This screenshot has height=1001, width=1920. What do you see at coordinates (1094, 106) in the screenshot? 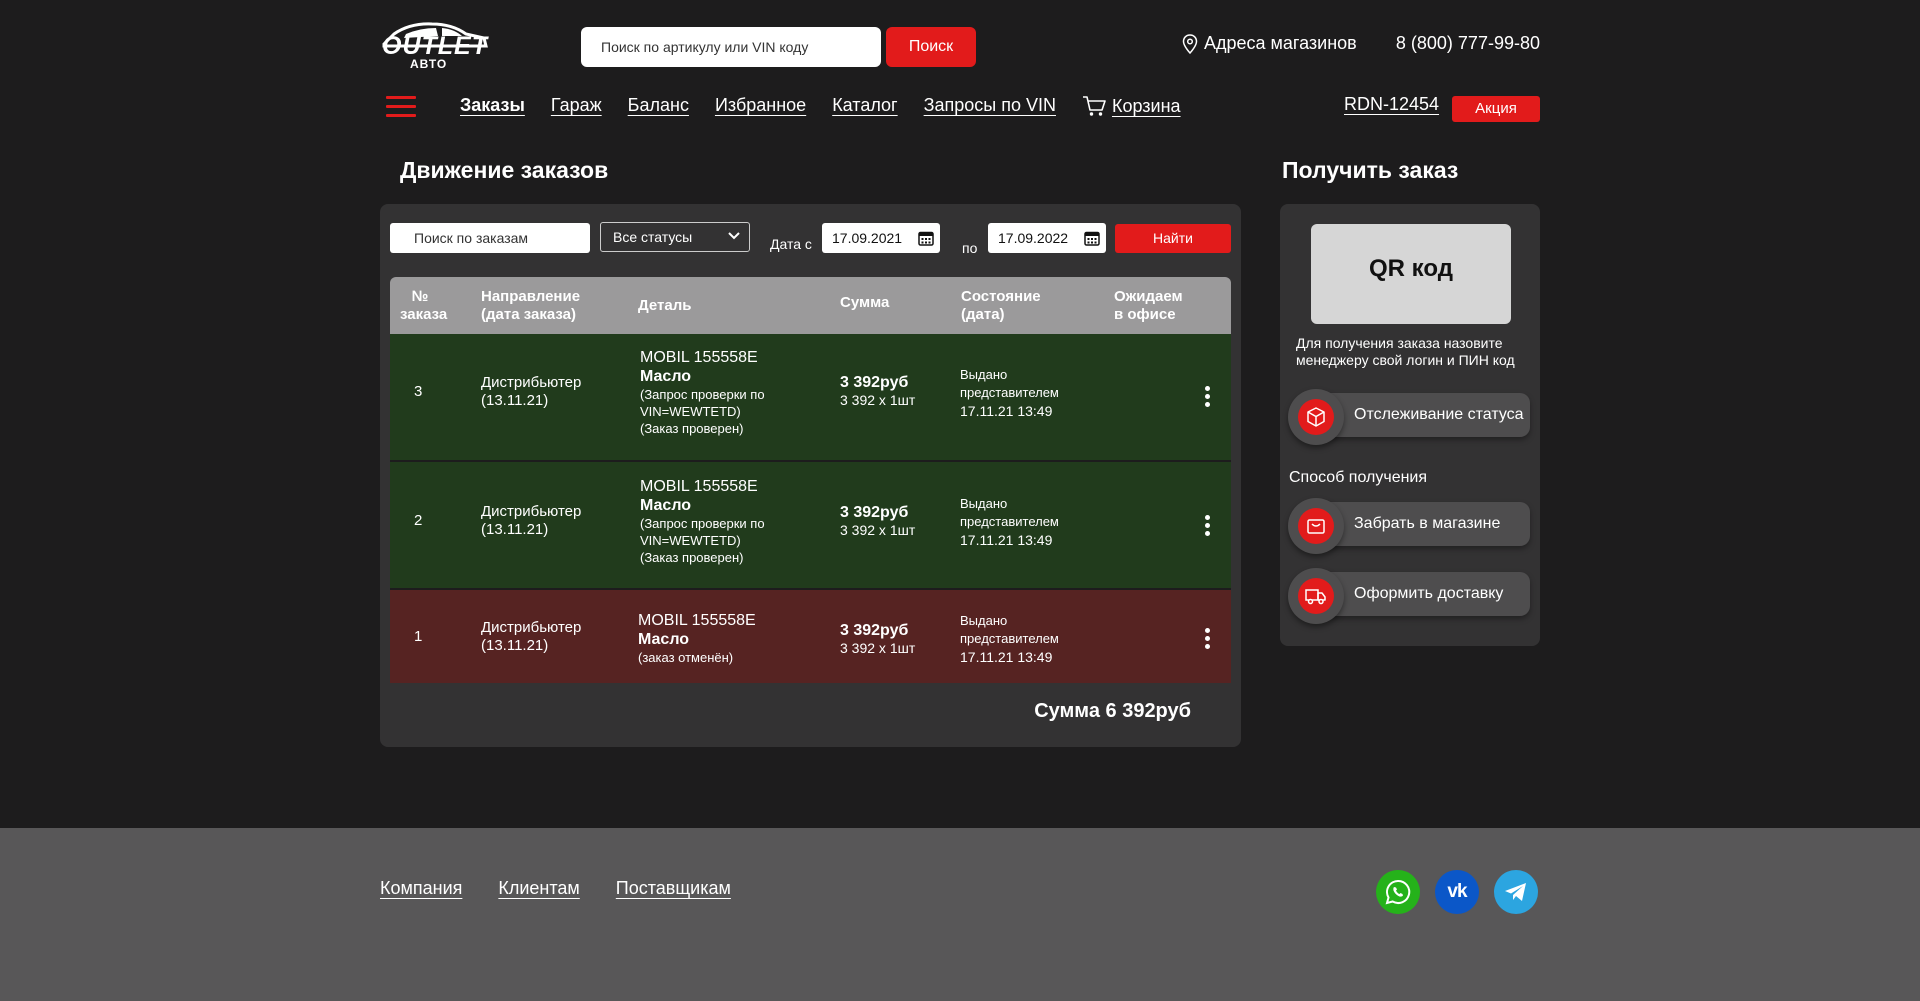
I see `cart-icon` at bounding box center [1094, 106].